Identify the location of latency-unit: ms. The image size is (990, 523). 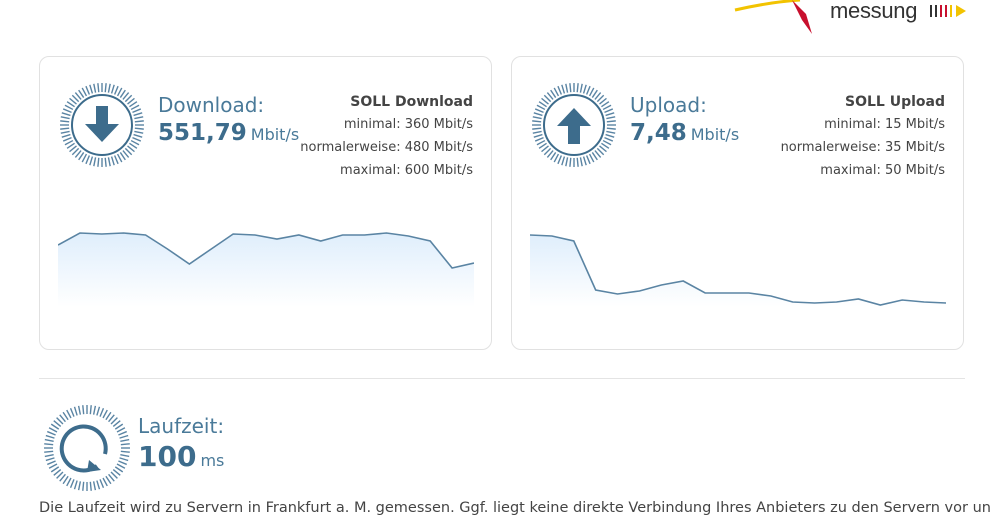
(212, 460).